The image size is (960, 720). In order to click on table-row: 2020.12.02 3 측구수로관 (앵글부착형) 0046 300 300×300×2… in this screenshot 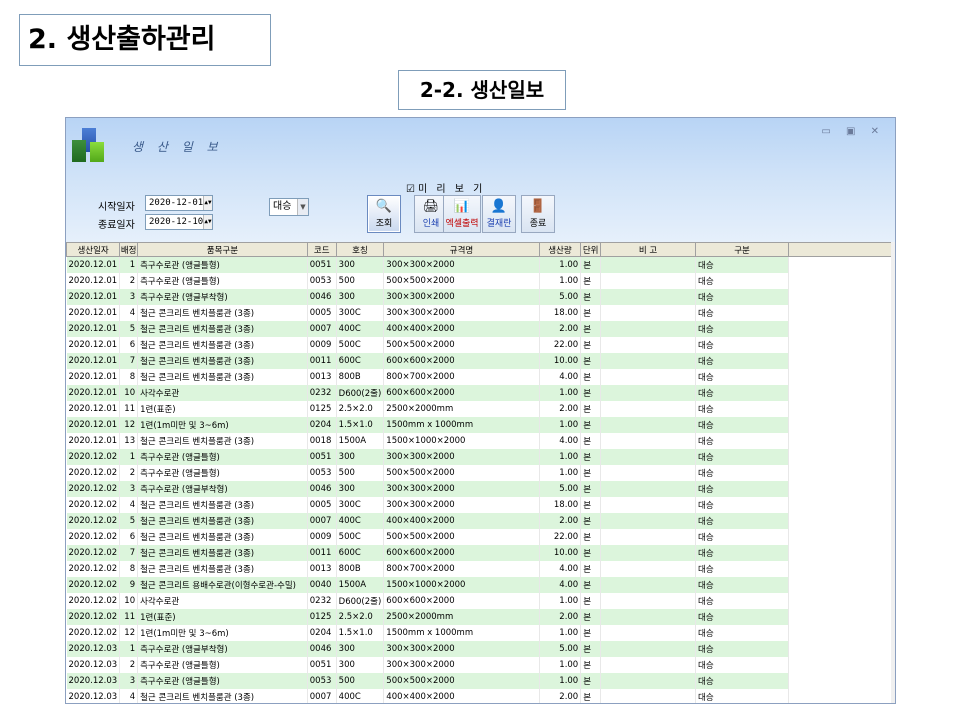, I will do `click(480, 488)`.